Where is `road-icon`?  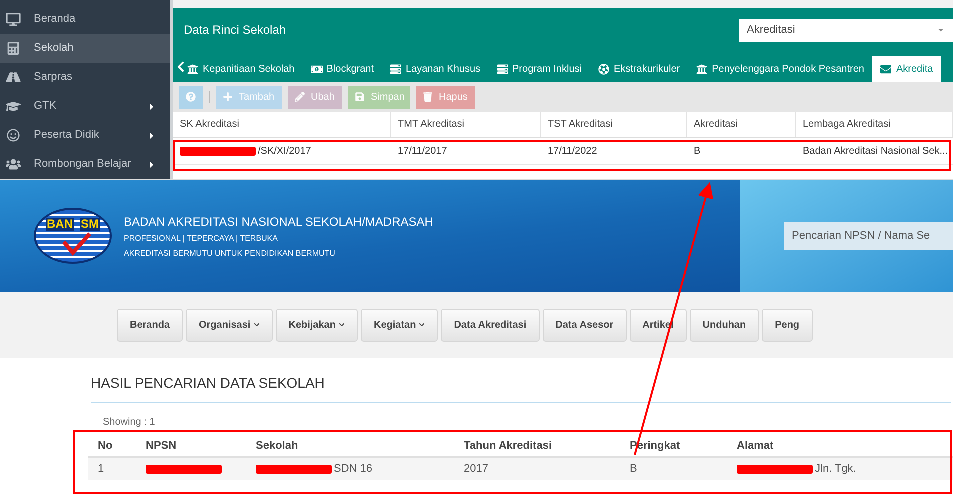 road-icon is located at coordinates (13, 77).